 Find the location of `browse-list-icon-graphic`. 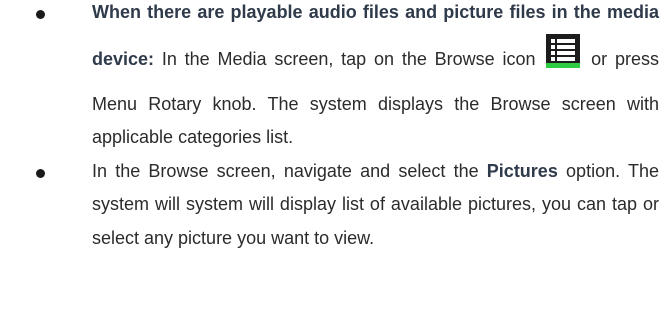

browse-list-icon-graphic is located at coordinates (563, 50).